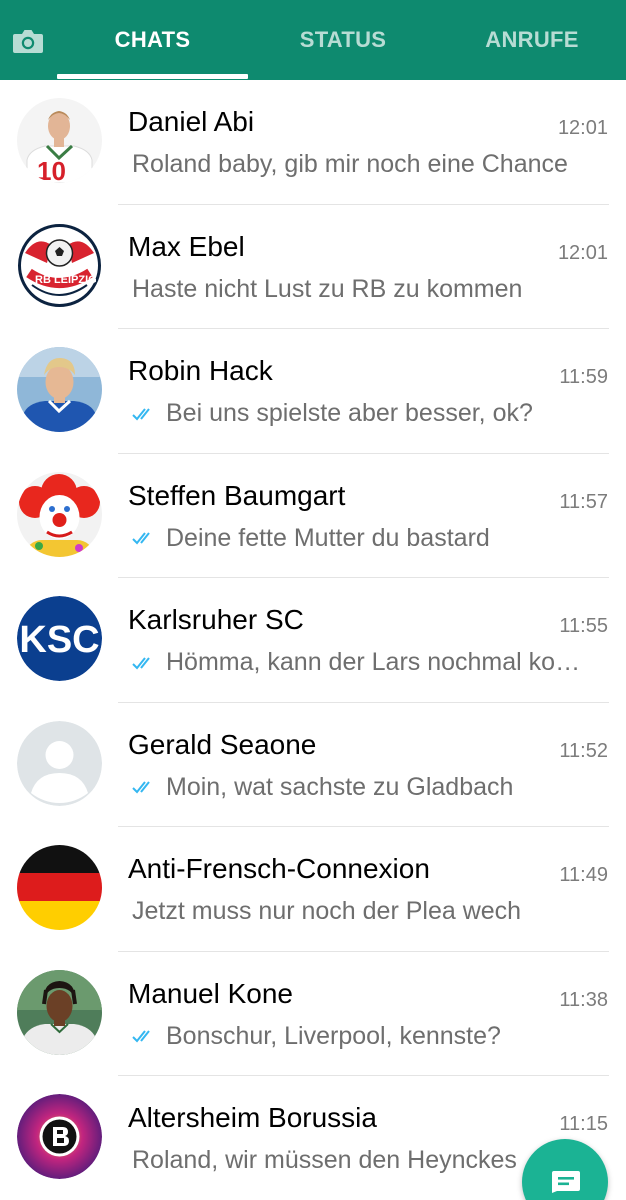  I want to click on chat-name: Max Ebel, so click(186, 246).